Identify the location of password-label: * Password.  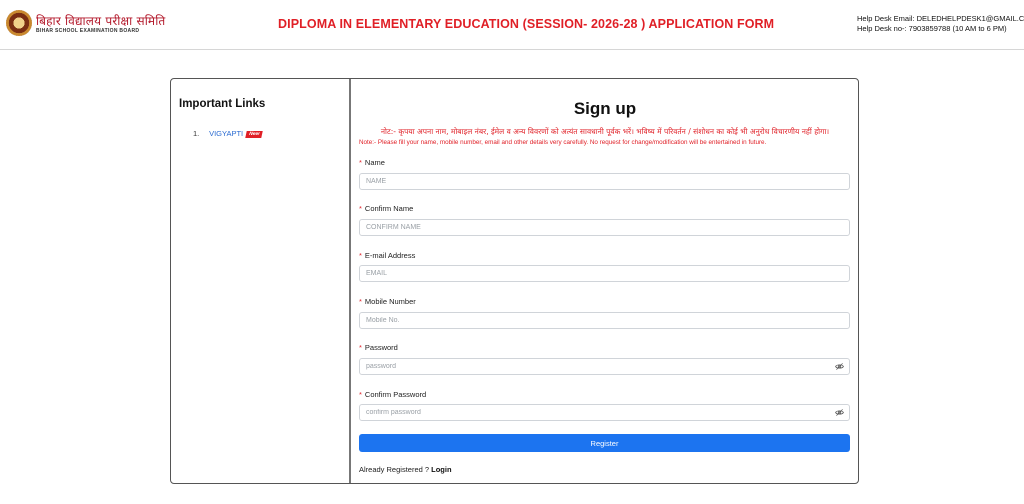
(378, 347).